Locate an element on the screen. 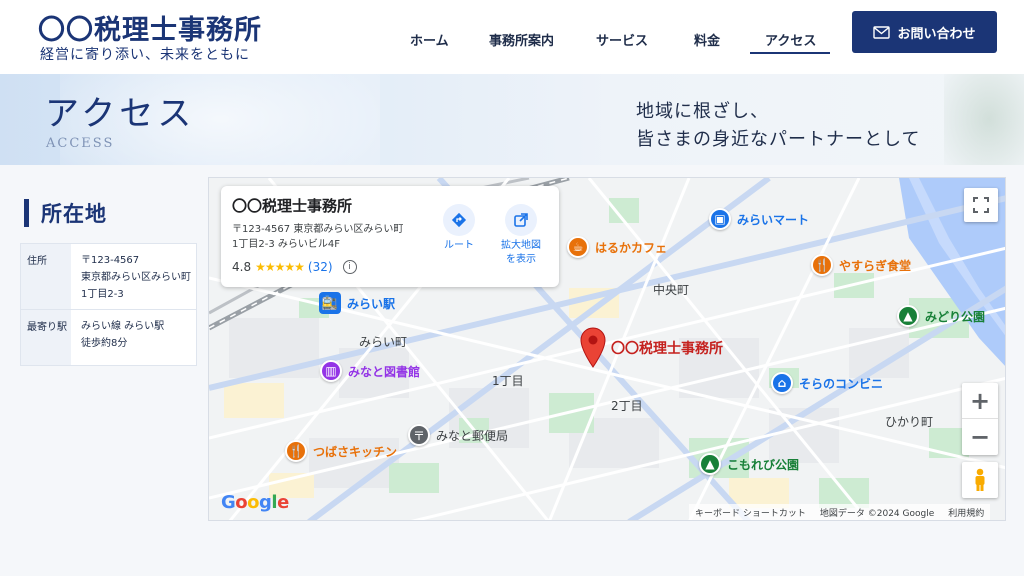 This screenshot has height=576, width=1024. poi-park-komorebi-label: こもれび公園 is located at coordinates (763, 464).